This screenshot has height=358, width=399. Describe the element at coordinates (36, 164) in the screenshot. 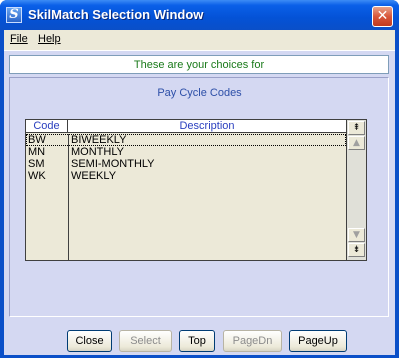

I see `row-code: SM` at that location.